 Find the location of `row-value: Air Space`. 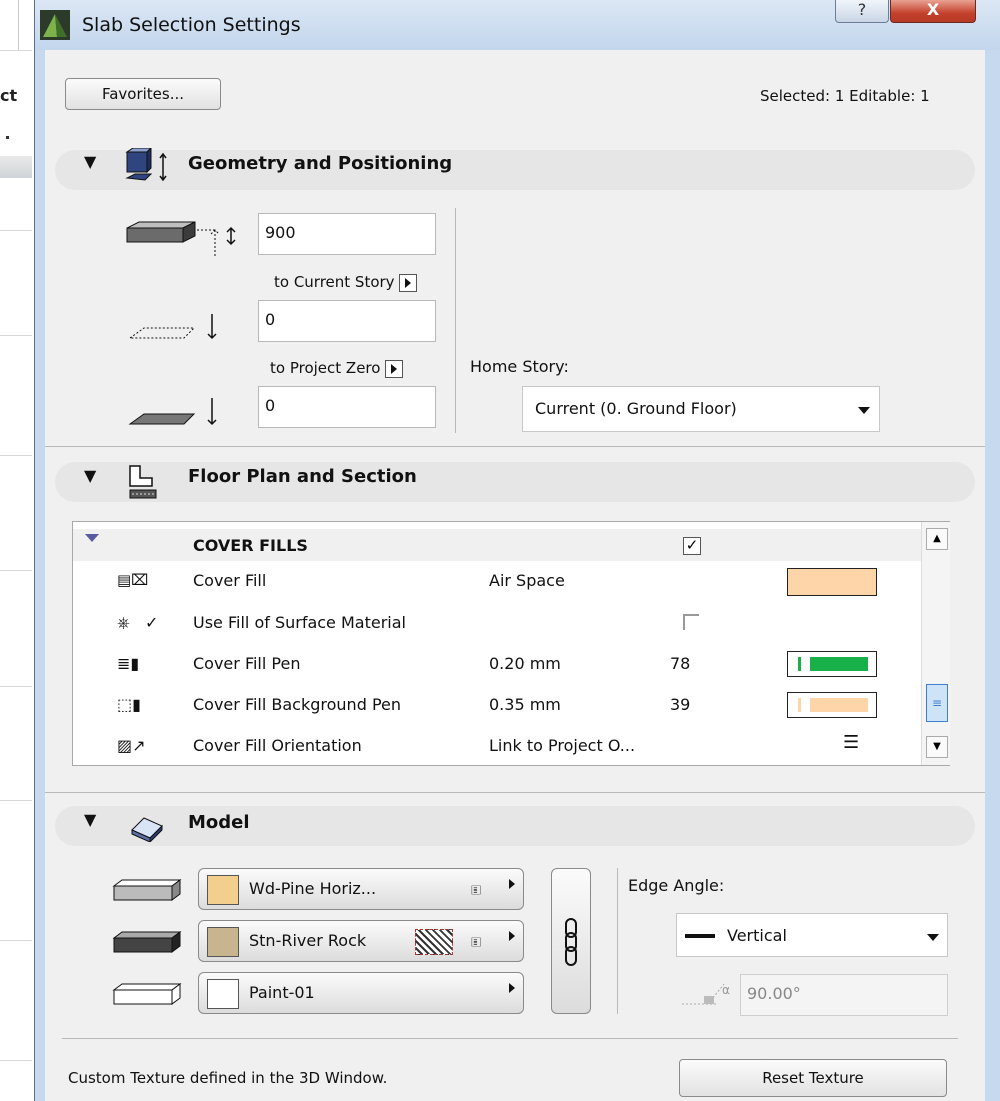

row-value: Air Space is located at coordinates (527, 580).